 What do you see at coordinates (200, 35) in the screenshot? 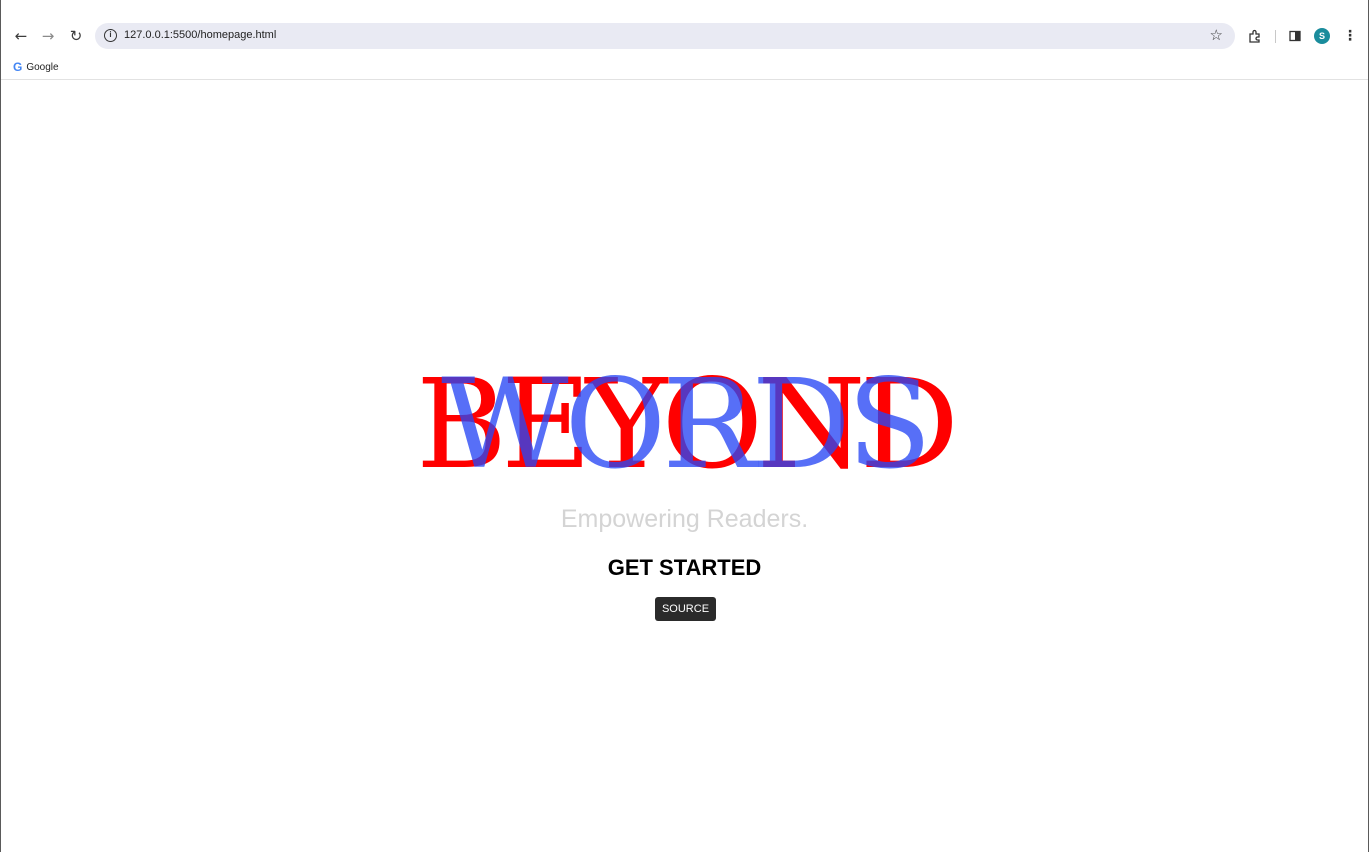
I see `url-text: 127.0.0.1:5500/homepage.html` at bounding box center [200, 35].